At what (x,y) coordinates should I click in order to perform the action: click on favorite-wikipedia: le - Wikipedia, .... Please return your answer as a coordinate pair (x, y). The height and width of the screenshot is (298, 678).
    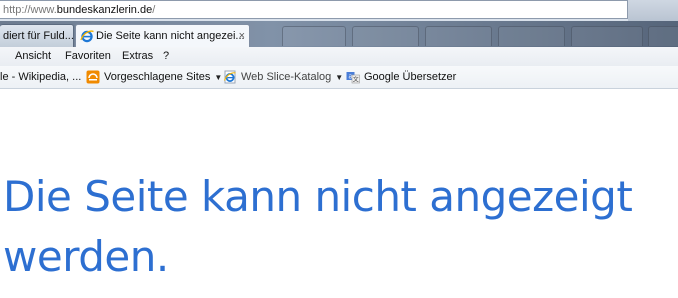
    Looking at the image, I should click on (40, 77).